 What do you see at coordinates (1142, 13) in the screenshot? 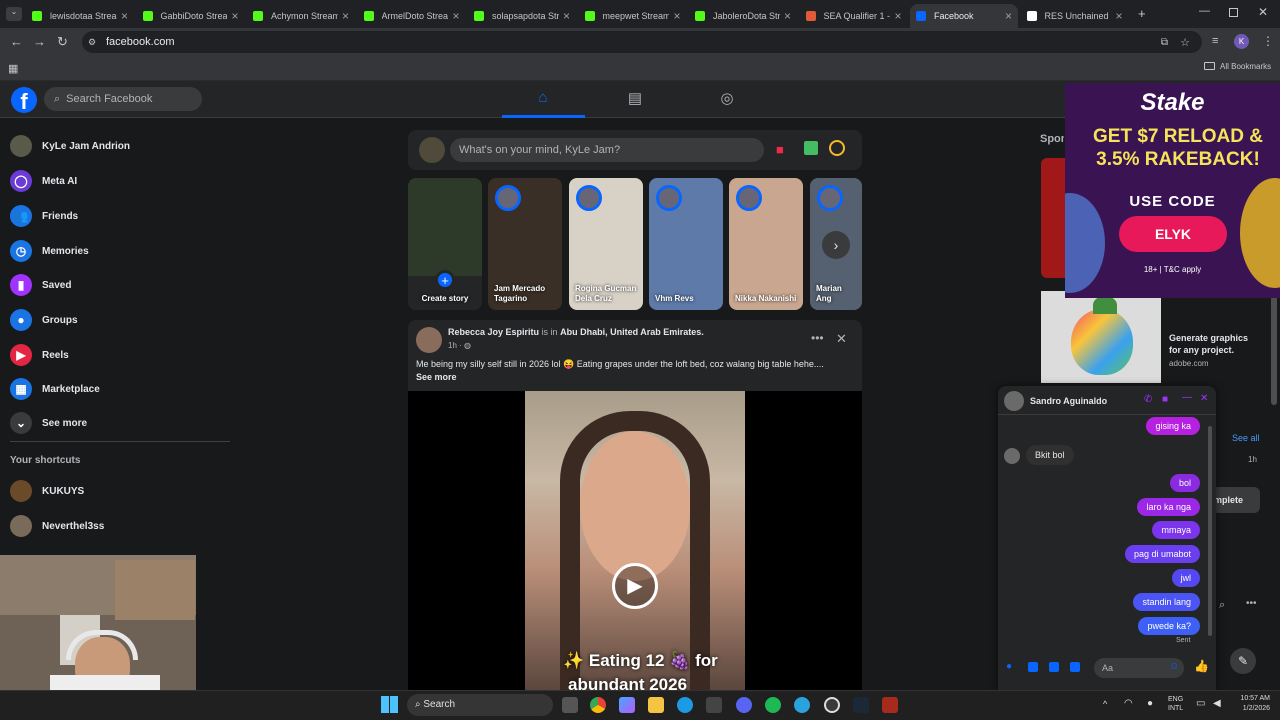
I see `new-tab-icon: +` at bounding box center [1142, 13].